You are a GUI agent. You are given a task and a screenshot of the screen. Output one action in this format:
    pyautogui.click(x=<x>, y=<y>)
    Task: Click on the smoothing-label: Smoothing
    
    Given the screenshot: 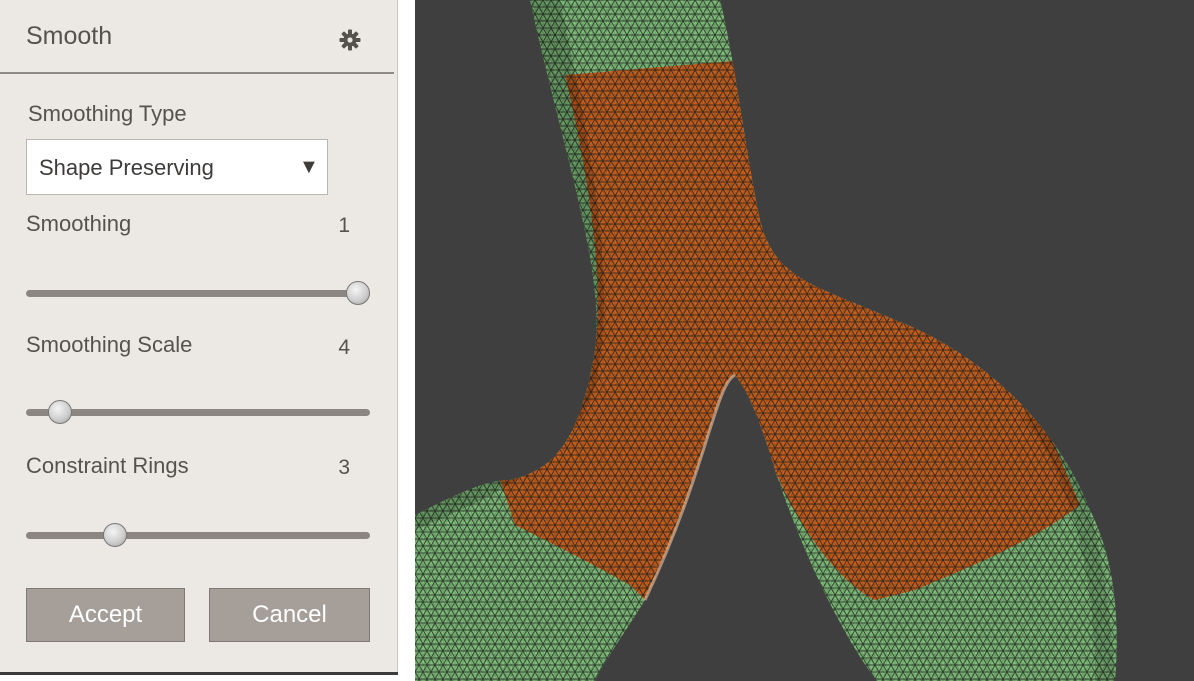 What is the action you would take?
    pyautogui.click(x=79, y=223)
    